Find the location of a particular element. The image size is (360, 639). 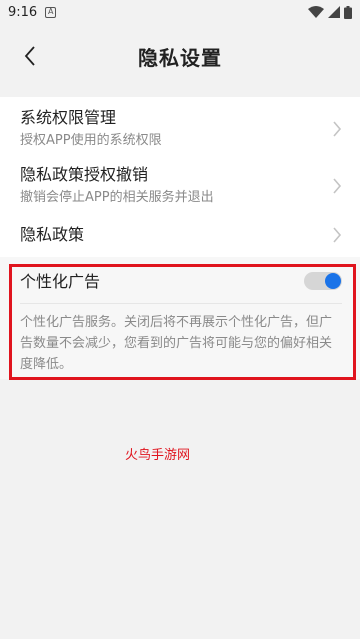

watermark: 火鸟手游网 is located at coordinates (158, 455).